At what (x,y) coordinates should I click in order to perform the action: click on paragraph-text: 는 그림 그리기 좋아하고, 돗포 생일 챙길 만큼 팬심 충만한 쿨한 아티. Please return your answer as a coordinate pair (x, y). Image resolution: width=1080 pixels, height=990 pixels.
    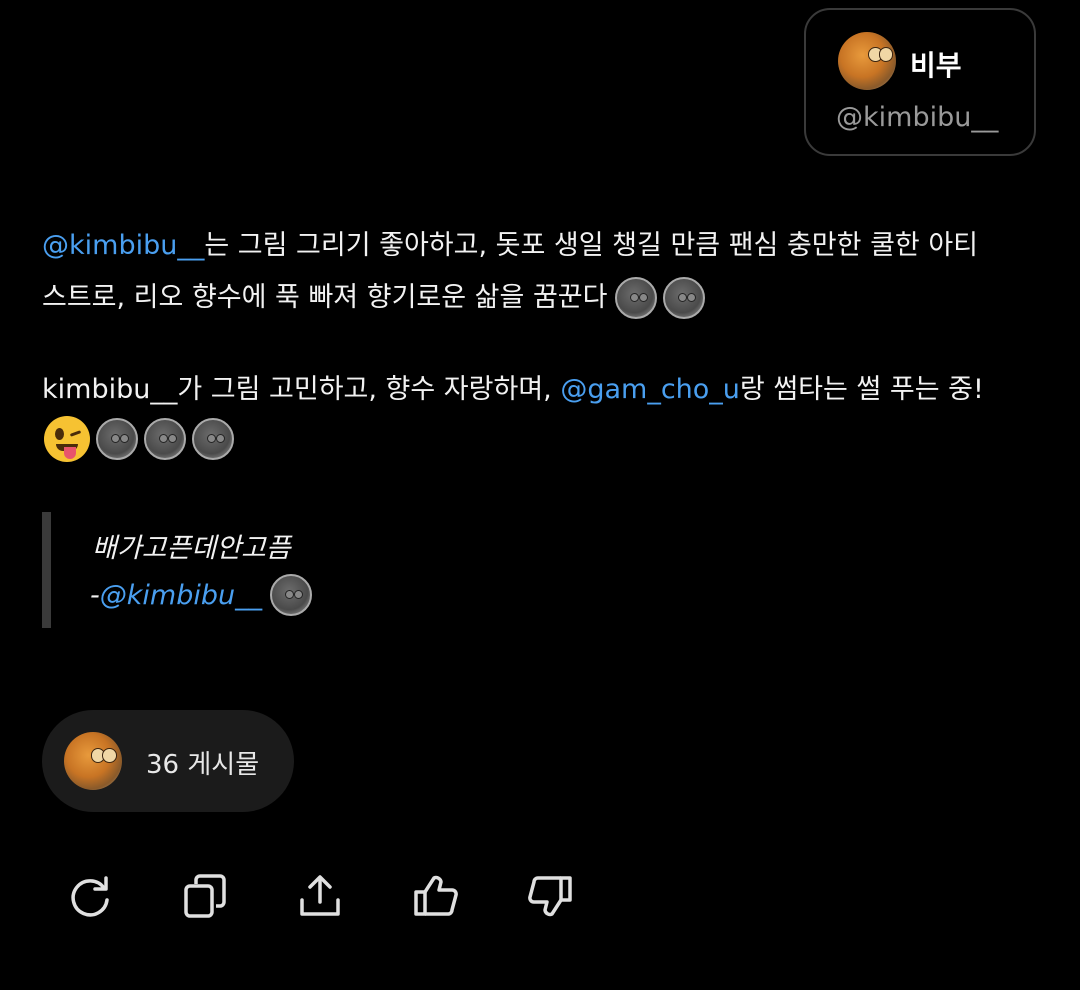
    Looking at the image, I should click on (591, 245).